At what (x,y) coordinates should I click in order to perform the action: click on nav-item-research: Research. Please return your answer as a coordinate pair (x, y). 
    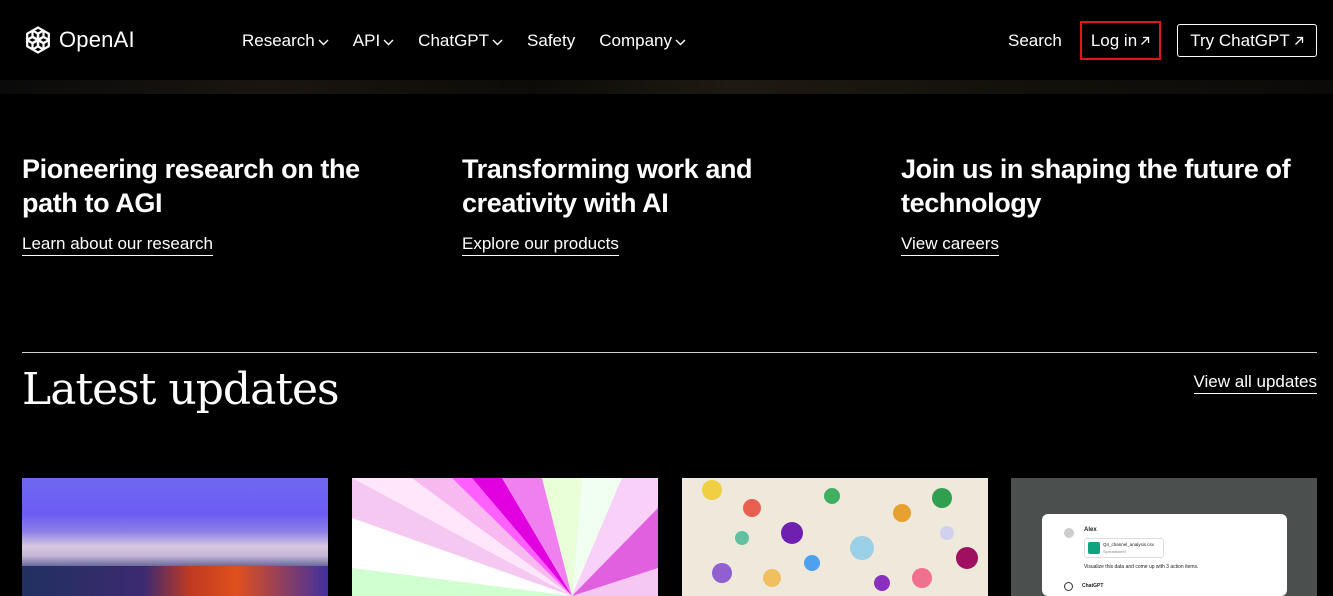
    Looking at the image, I should click on (285, 41).